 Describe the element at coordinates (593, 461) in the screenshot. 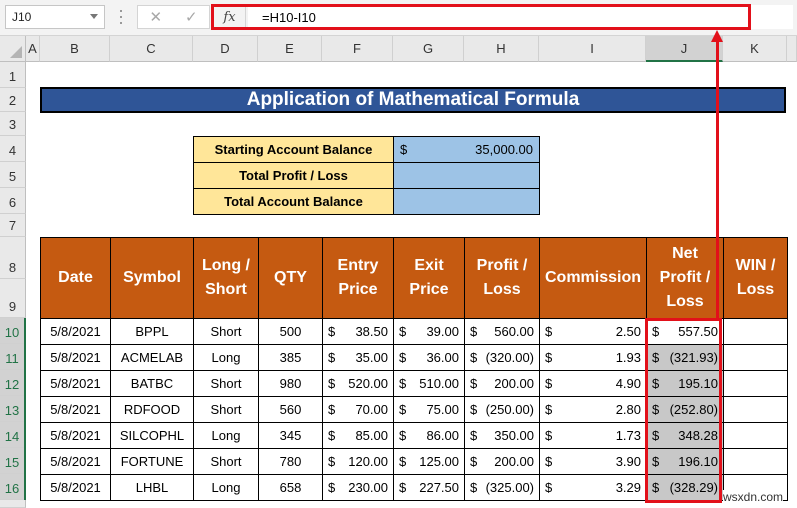

I see `cell-commission: $3.90` at that location.